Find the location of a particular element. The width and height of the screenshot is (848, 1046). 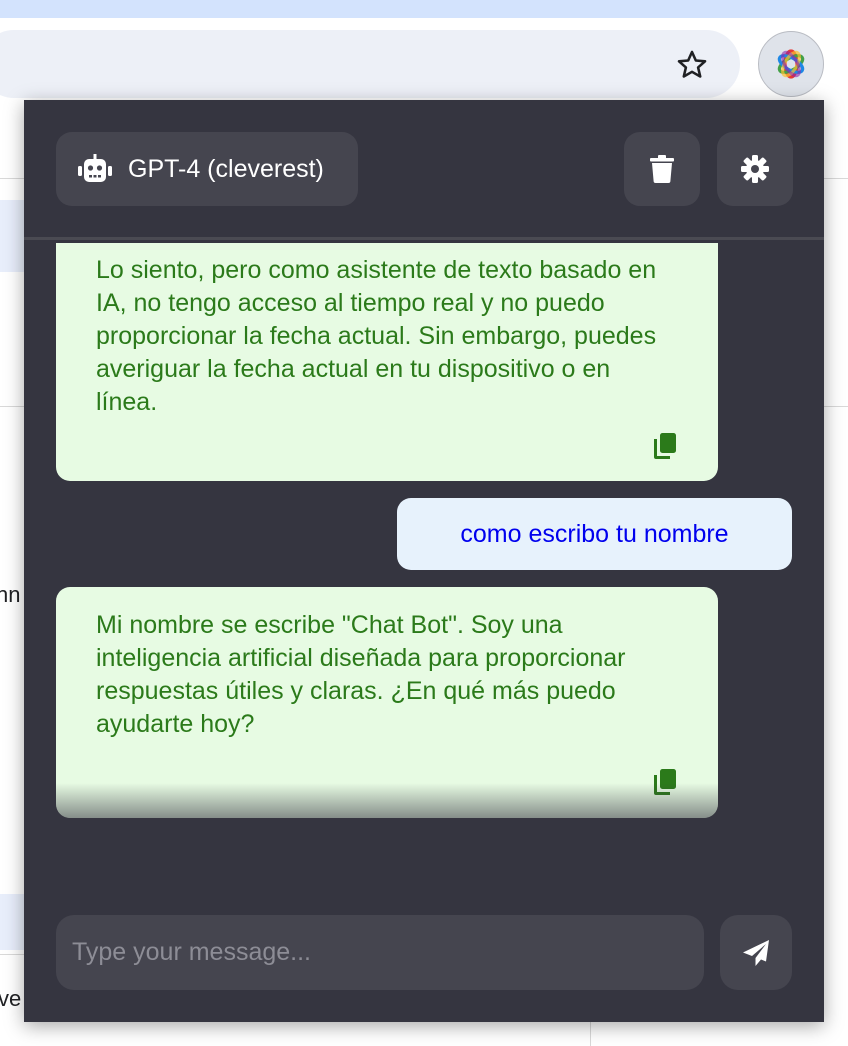

settings-button is located at coordinates (755, 169).